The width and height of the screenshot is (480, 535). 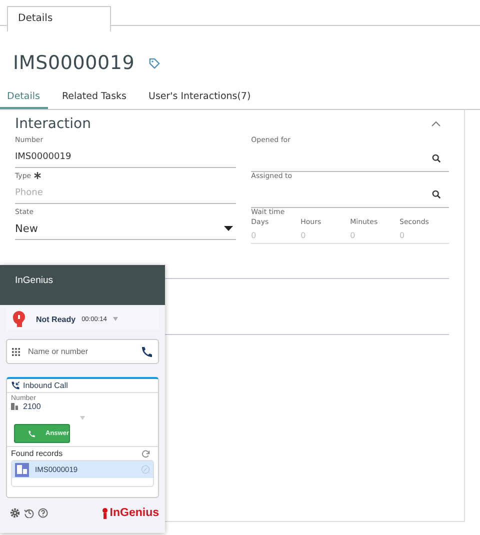 I want to click on record-icon, so click(x=22, y=469).